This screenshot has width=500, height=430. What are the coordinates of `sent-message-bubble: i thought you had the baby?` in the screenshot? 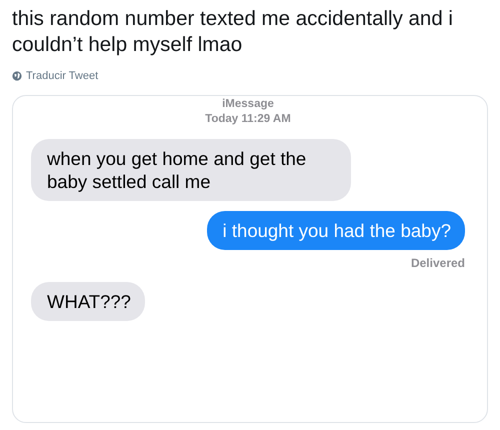 It's located at (335, 230).